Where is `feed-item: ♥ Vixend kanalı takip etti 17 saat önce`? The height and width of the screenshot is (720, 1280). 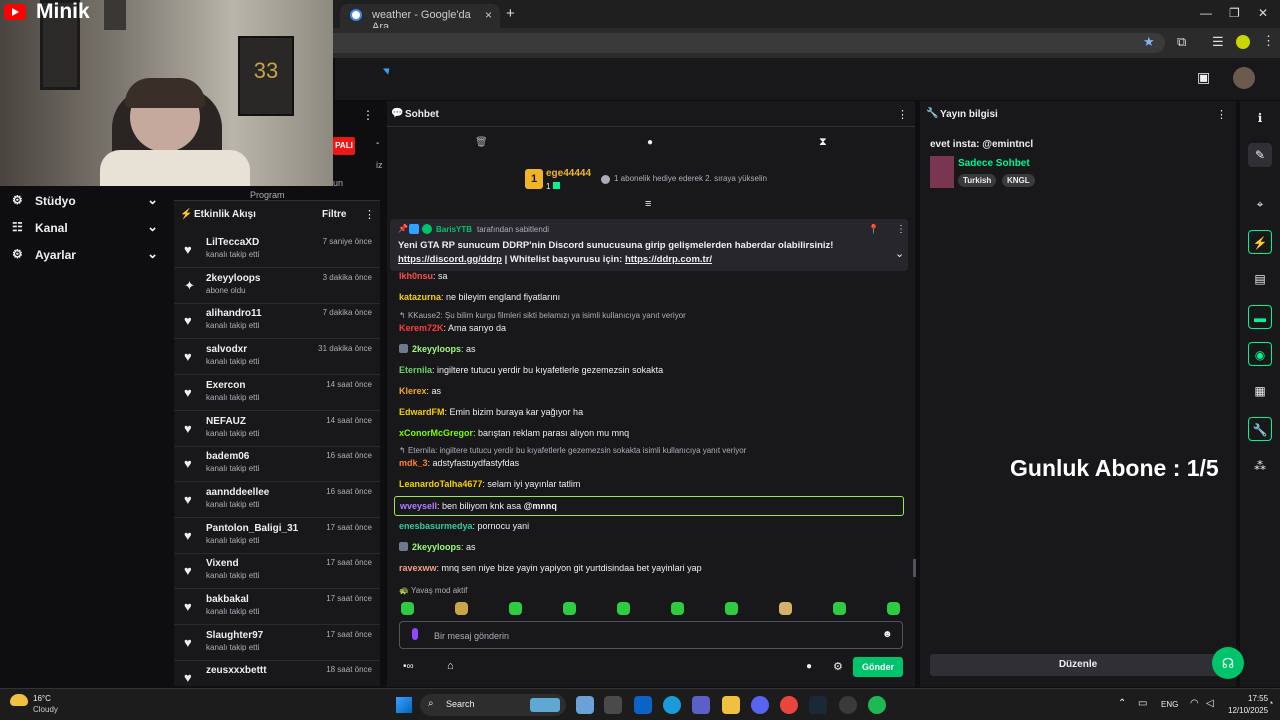
feed-item: ♥ Vixend kanalı takip etti 17 saat önce is located at coordinates (277, 572).